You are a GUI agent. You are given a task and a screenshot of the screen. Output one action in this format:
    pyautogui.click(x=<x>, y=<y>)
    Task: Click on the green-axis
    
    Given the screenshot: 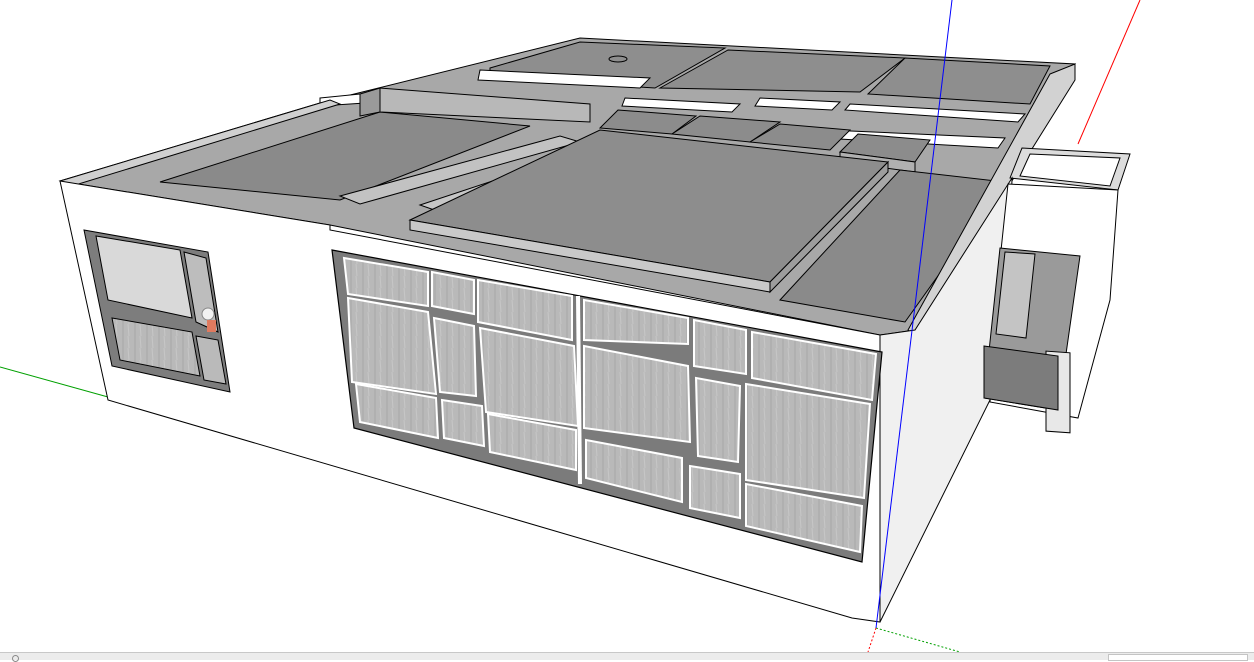 What is the action you would take?
    pyautogui.click(x=54, y=382)
    